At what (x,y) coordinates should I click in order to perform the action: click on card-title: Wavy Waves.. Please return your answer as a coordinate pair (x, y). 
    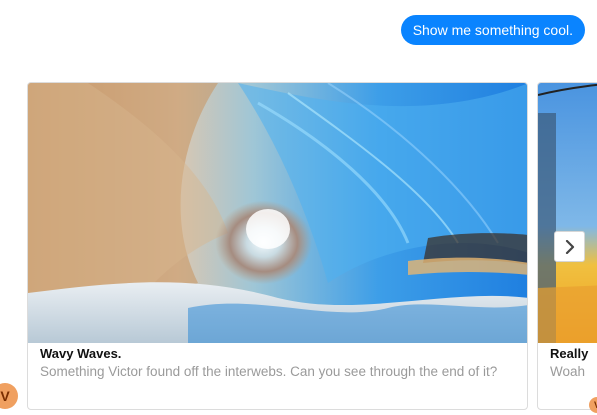
    Looking at the image, I should click on (81, 353).